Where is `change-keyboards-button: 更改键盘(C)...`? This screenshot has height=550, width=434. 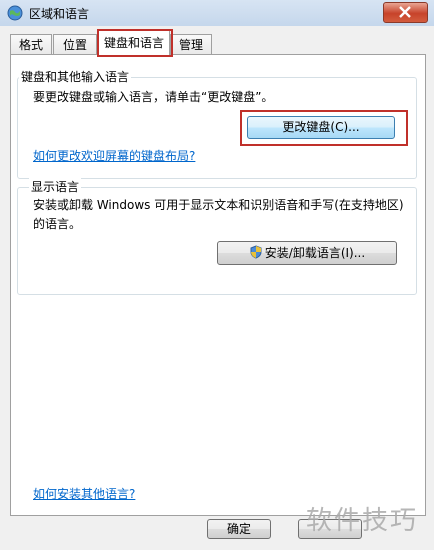 change-keyboards-button: 更改键盘(C)... is located at coordinates (321, 127).